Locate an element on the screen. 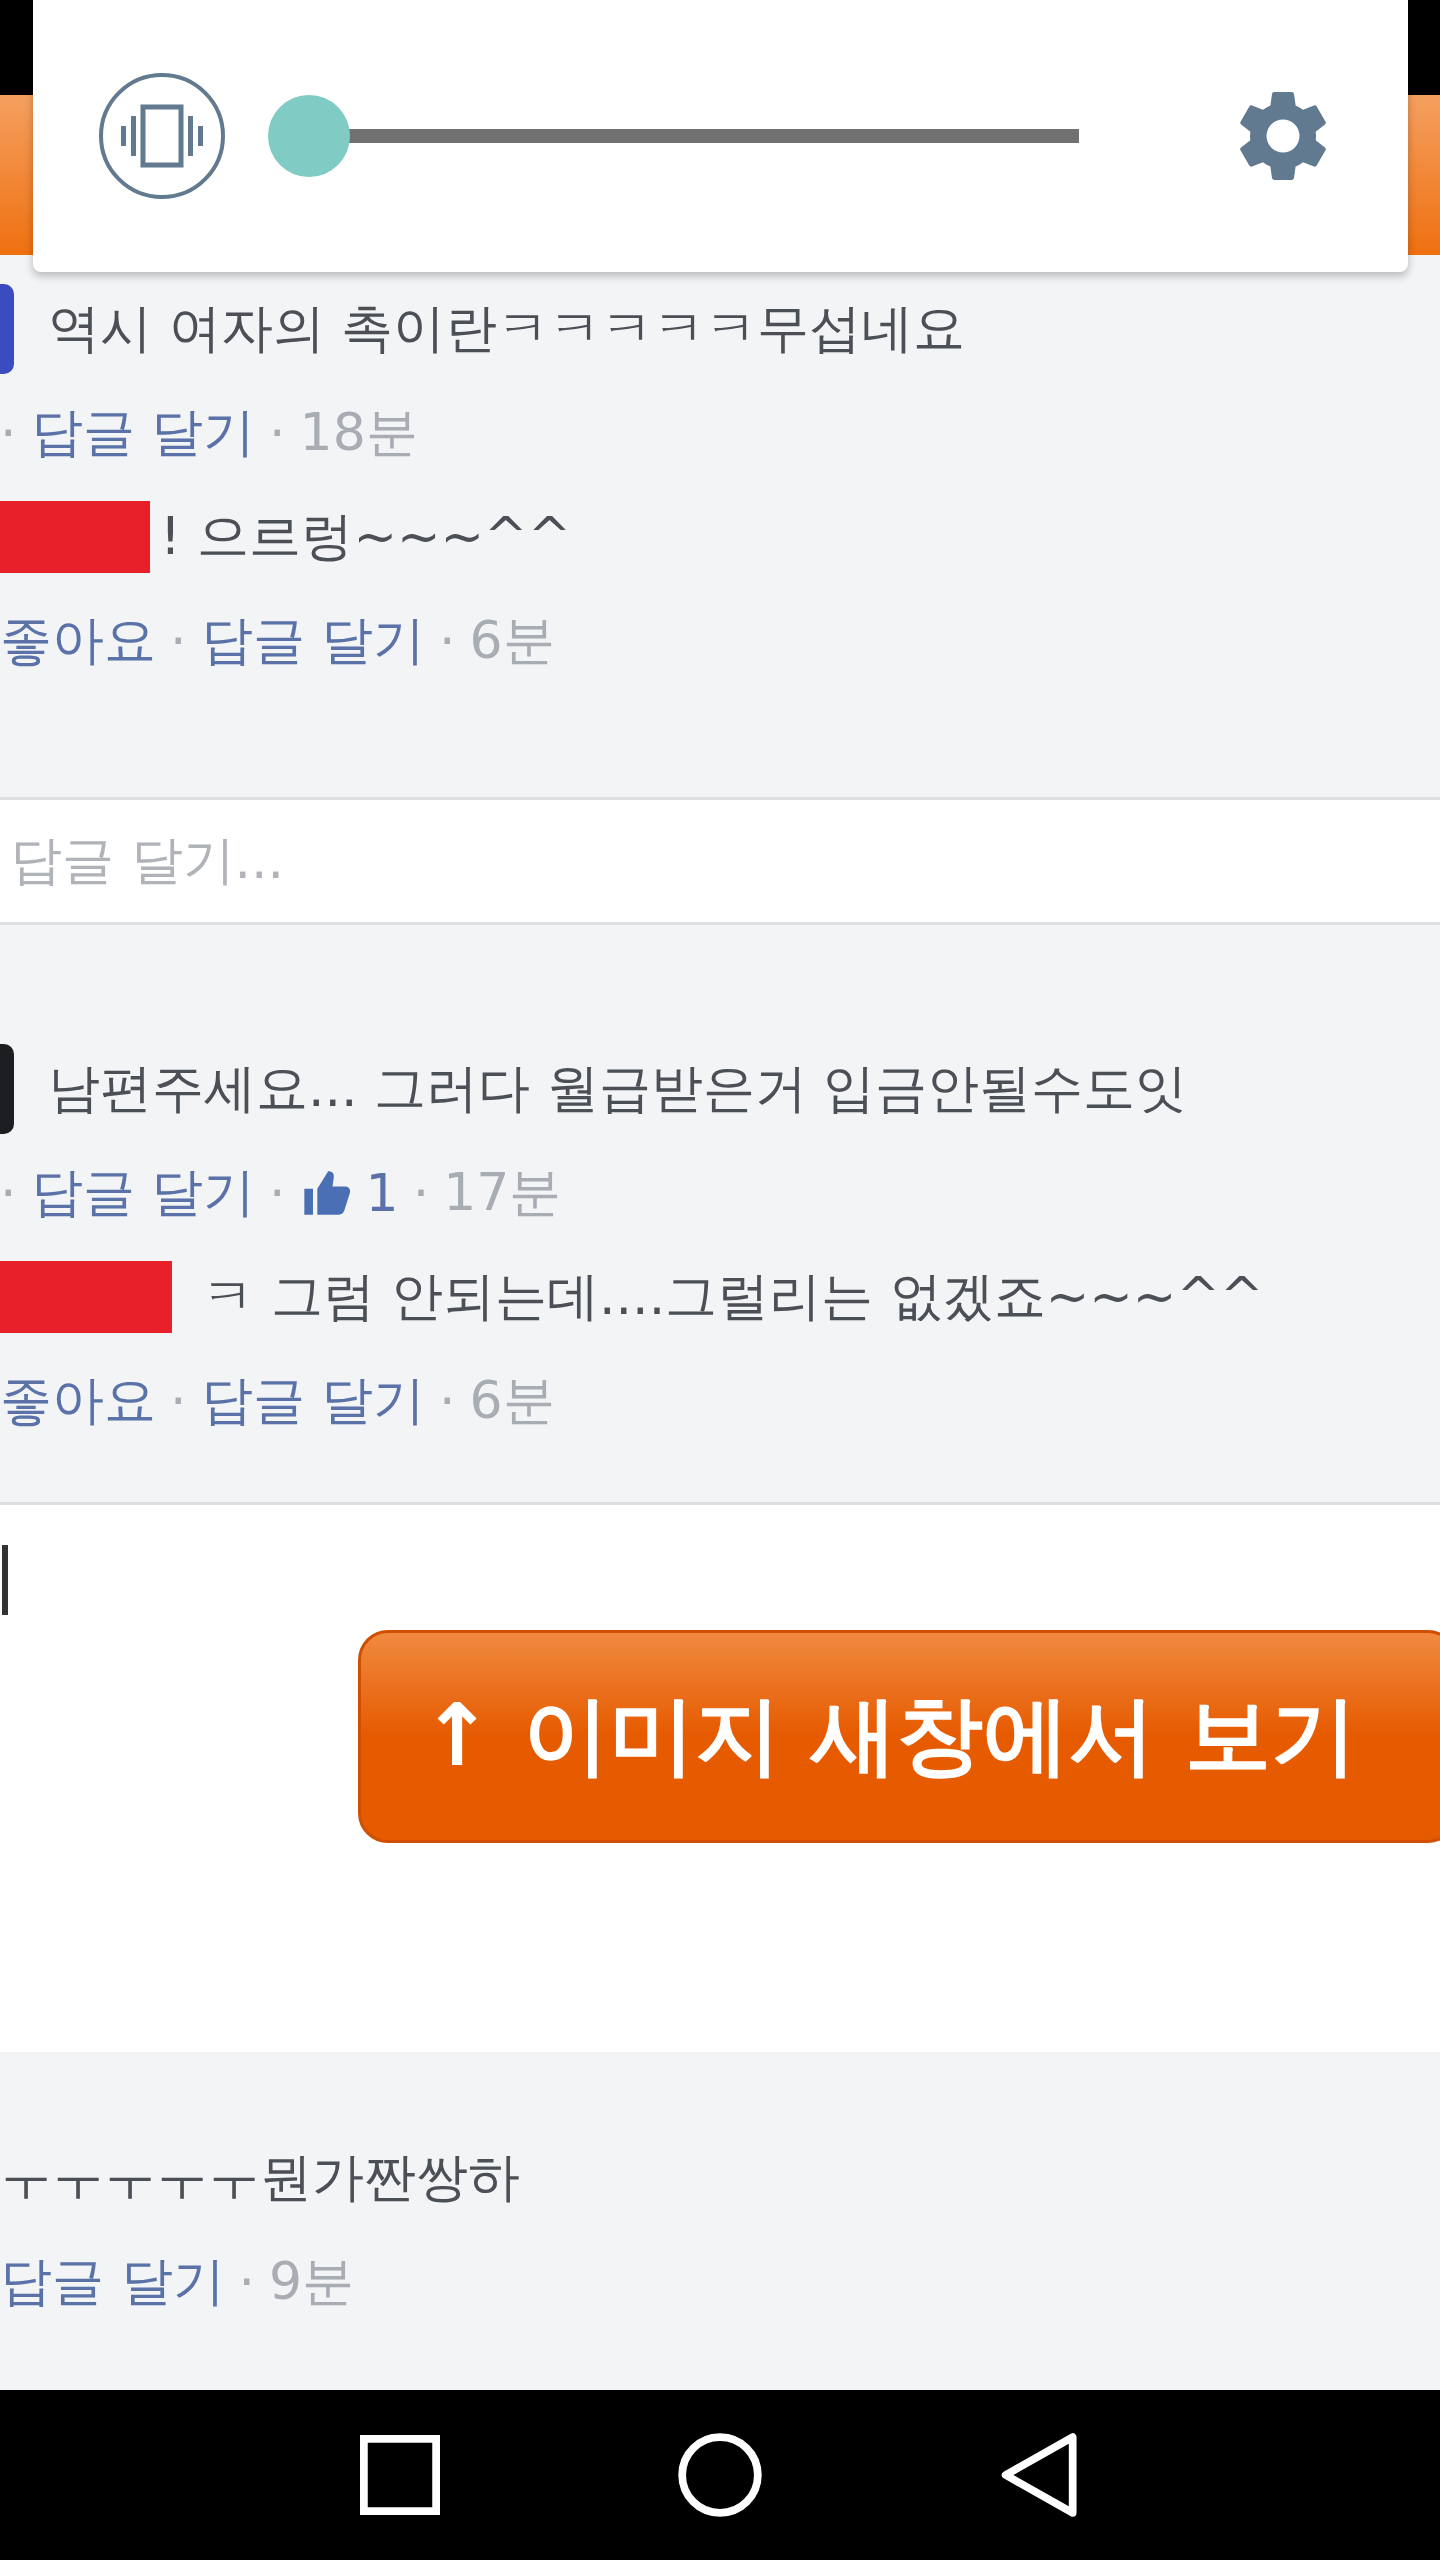 The width and height of the screenshot is (1440, 2560). comment-text: ㅜㅜㅜㅜㅜ뭔가짠쌍하 is located at coordinates (260, 2177).